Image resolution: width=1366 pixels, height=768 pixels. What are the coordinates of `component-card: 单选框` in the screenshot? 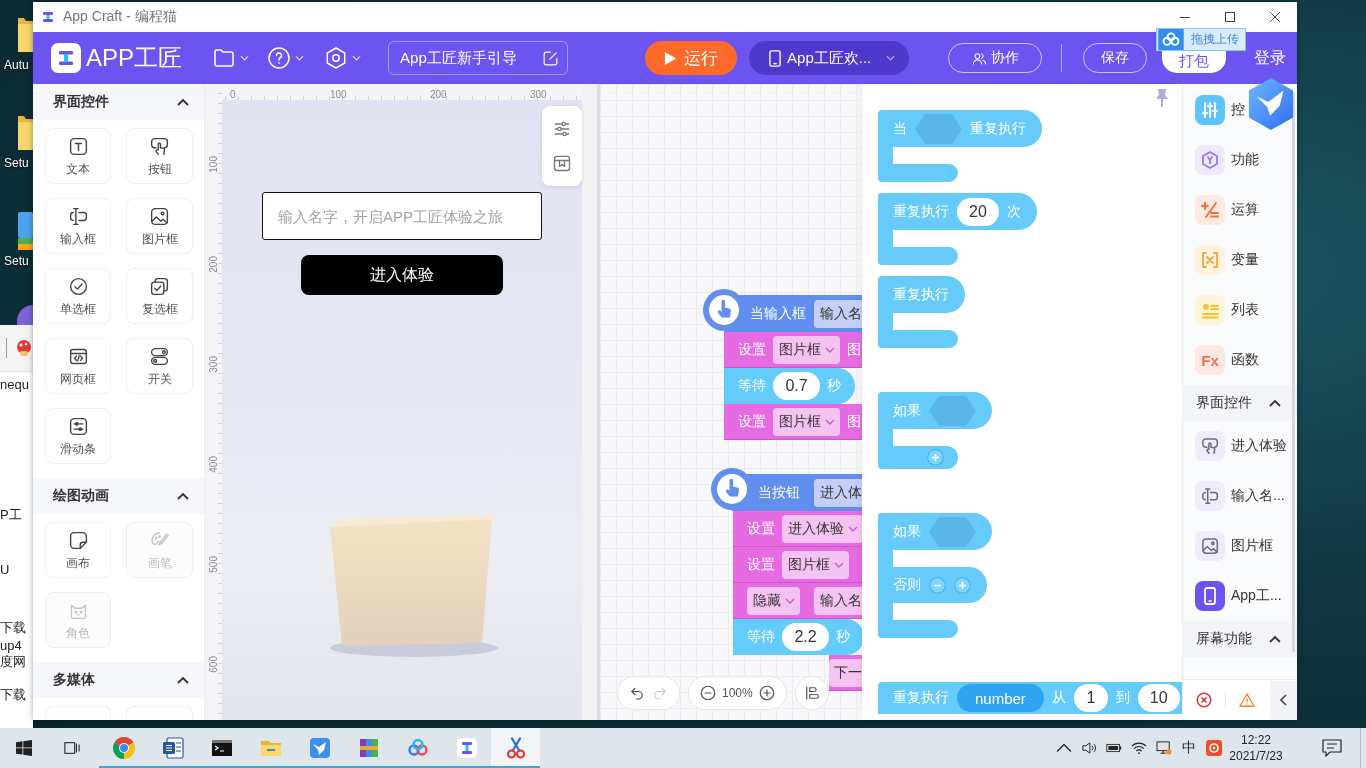 It's located at (78, 296).